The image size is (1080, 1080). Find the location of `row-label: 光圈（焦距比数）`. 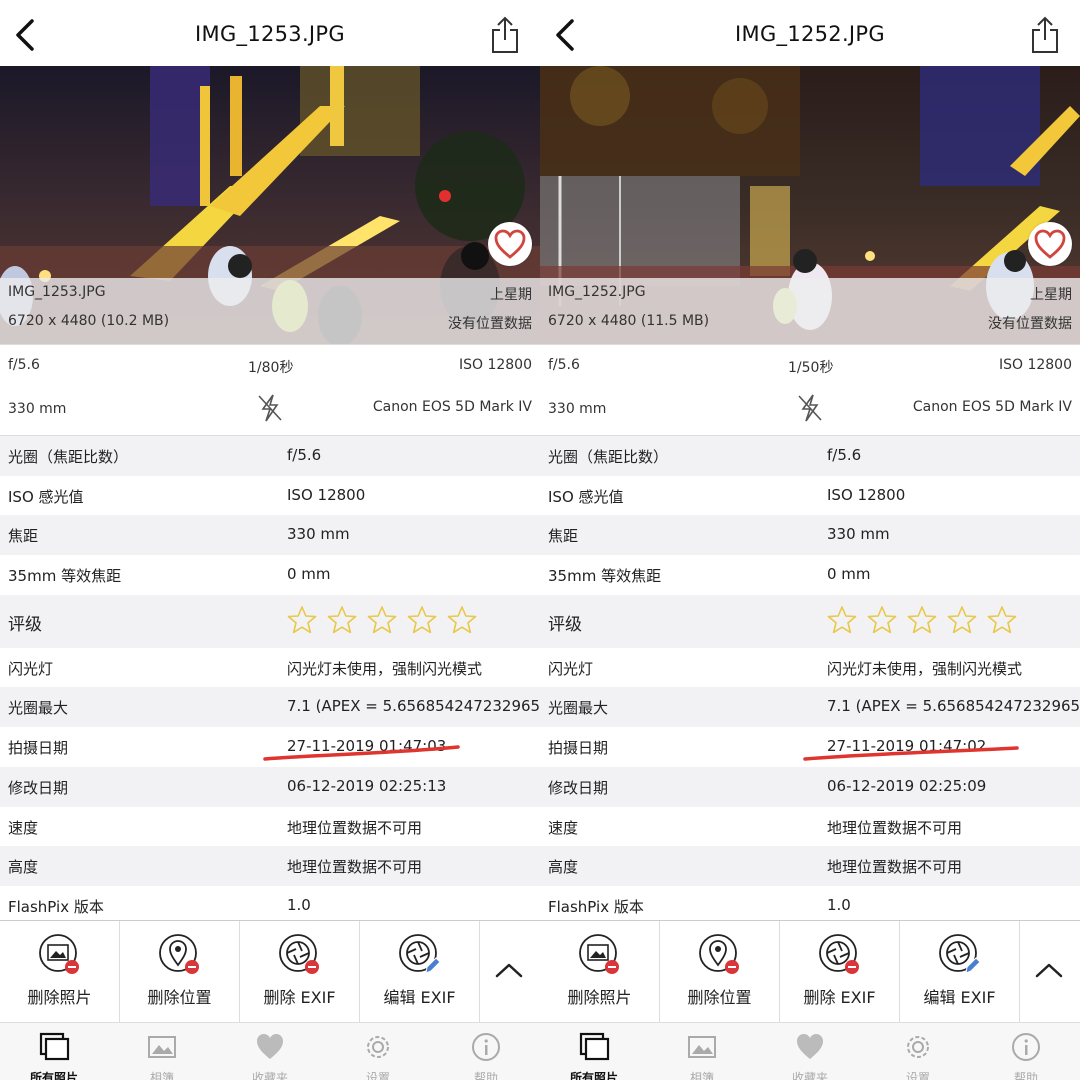

row-label: 光圈（焦距比数） is located at coordinates (608, 457).